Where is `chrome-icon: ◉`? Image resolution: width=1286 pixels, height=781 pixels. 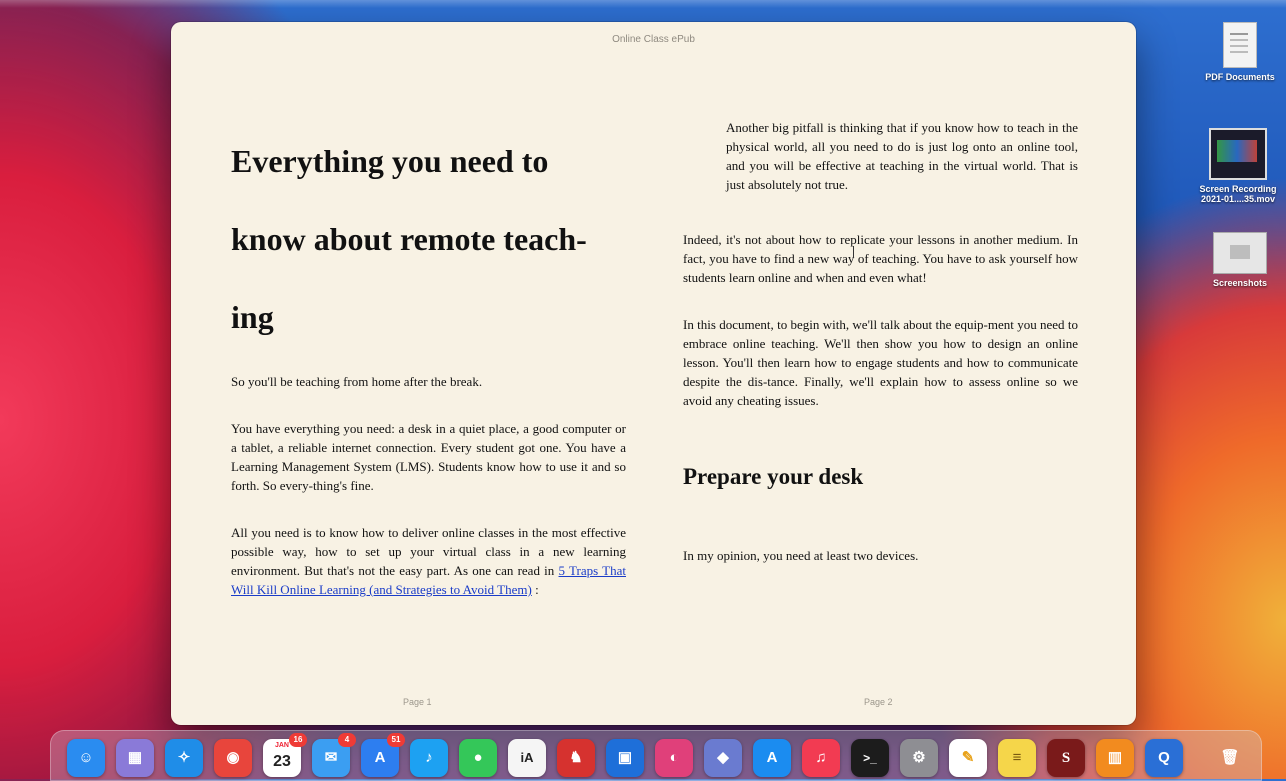 chrome-icon: ◉ is located at coordinates (233, 758).